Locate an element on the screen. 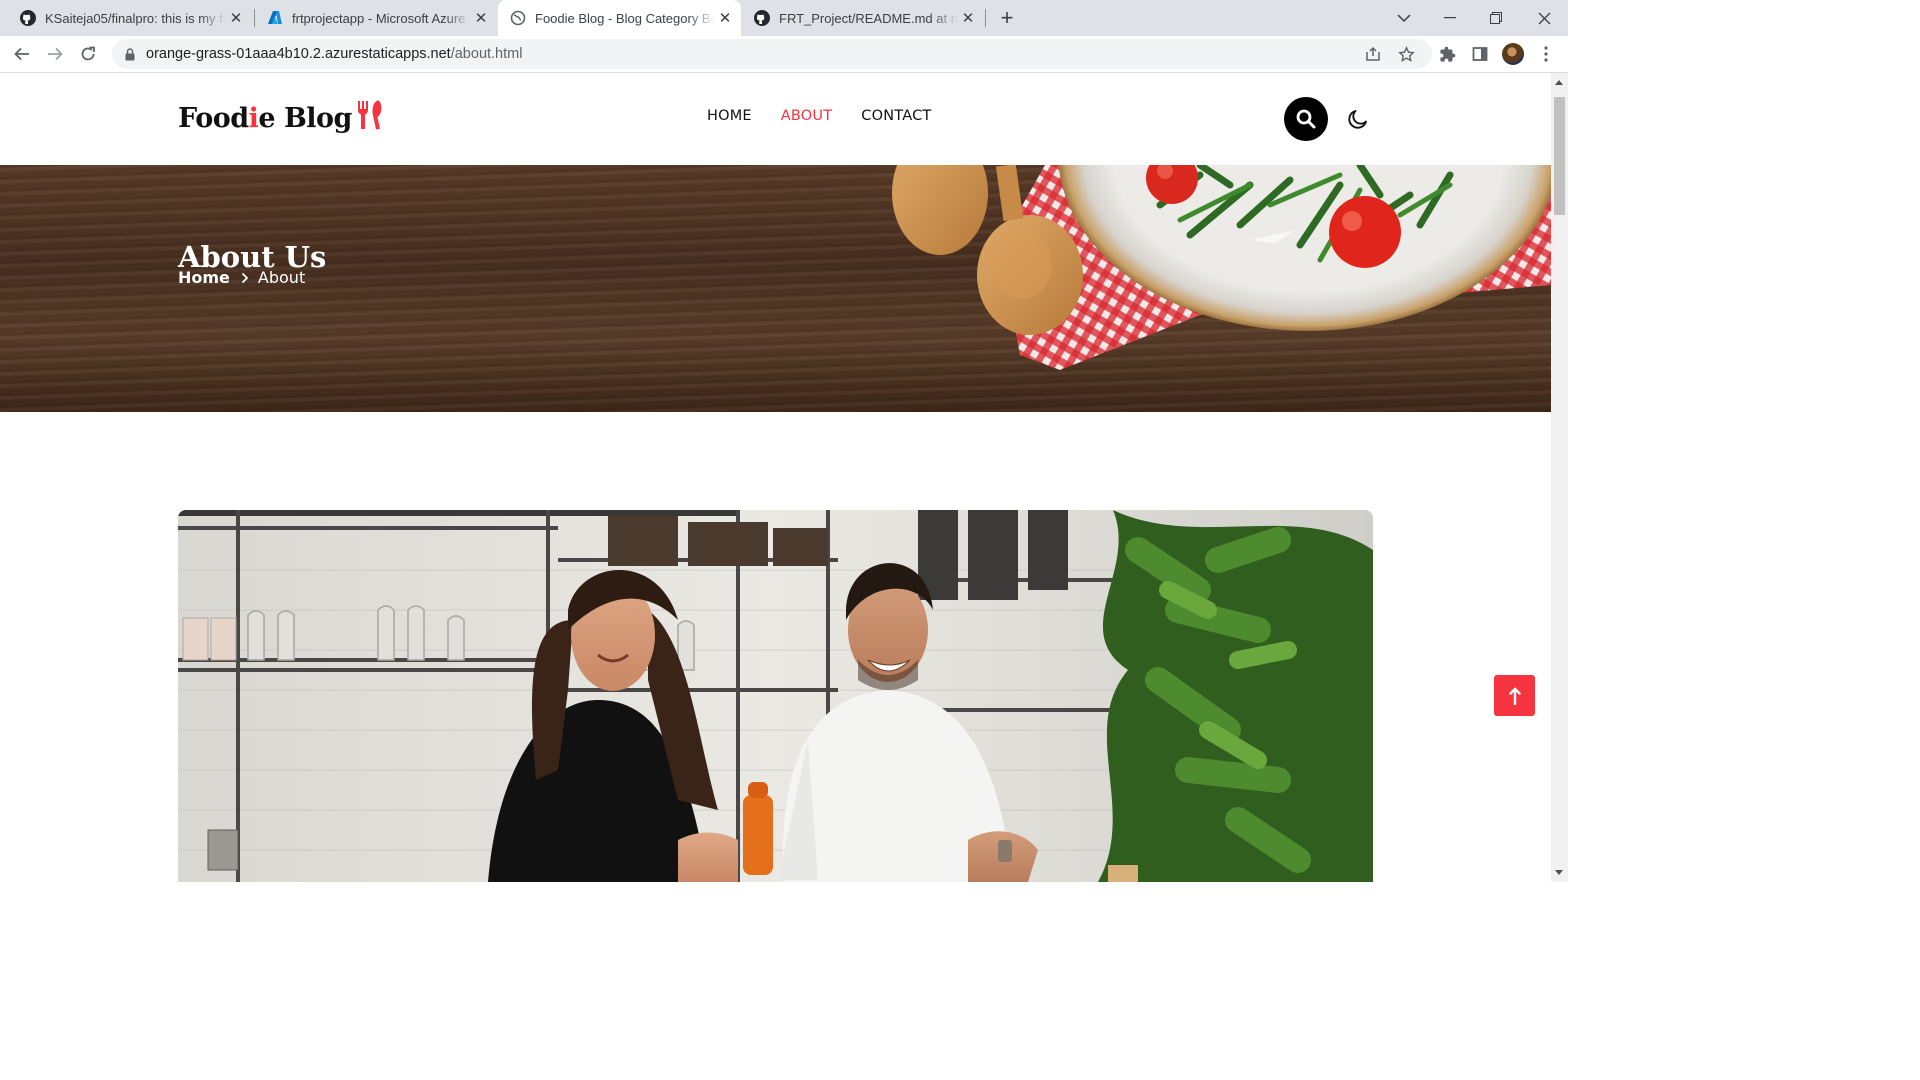 This screenshot has height=1080, width=1920. close-icon is located at coordinates (1544, 18).